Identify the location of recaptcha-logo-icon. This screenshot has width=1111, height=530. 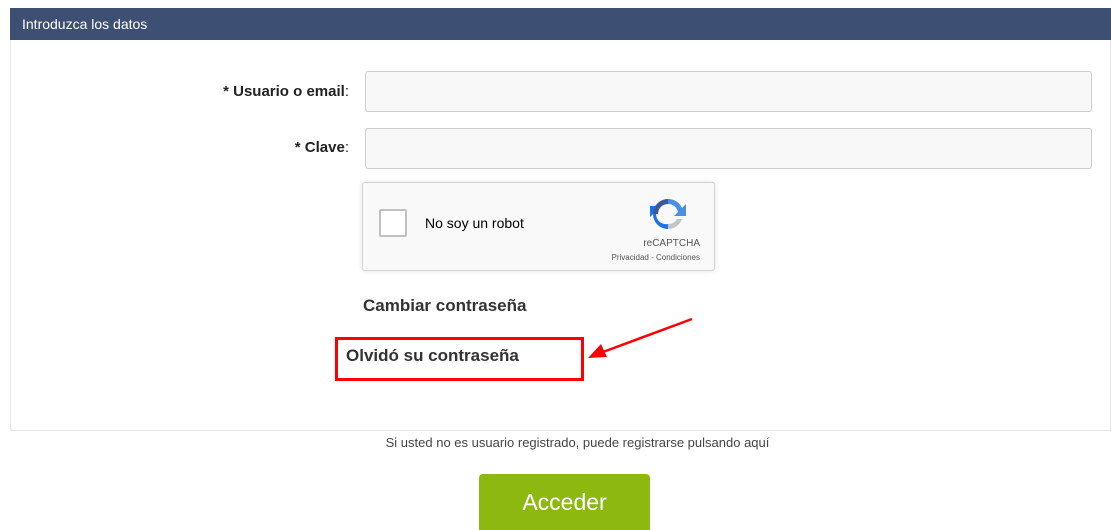
(668, 213).